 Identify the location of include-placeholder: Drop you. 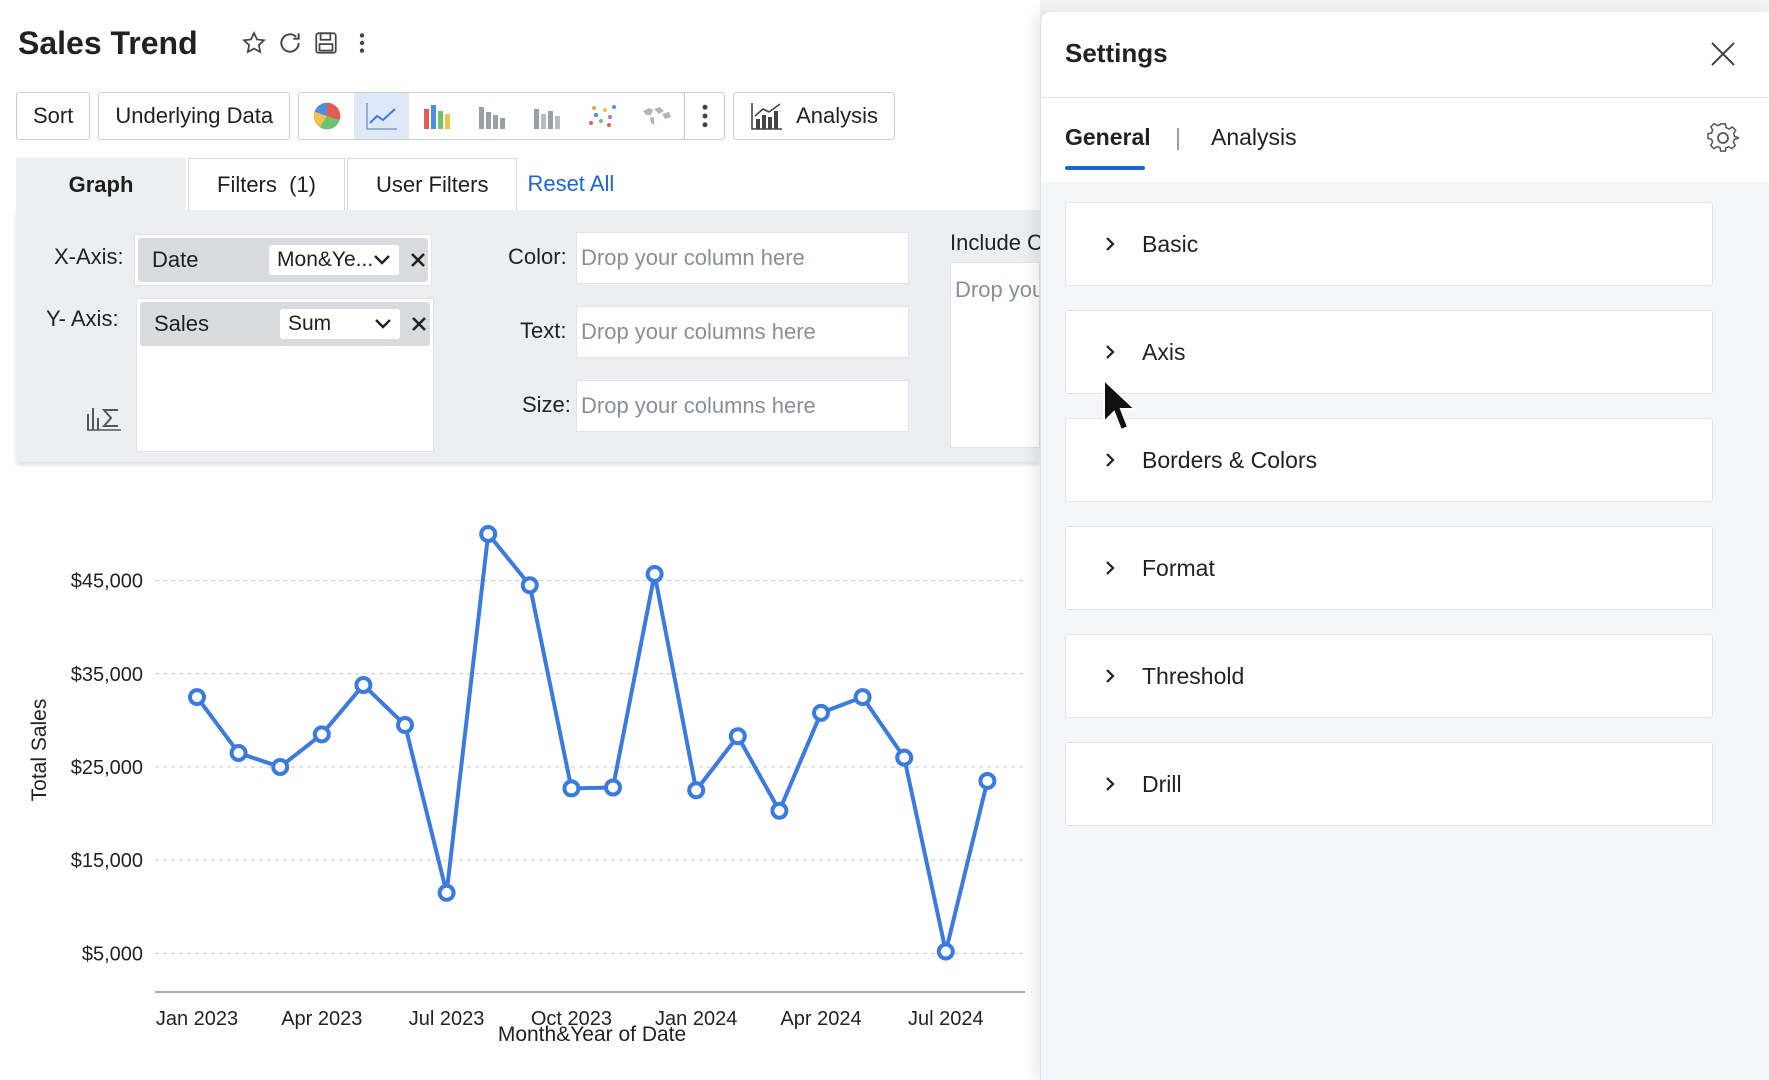
(997, 289).